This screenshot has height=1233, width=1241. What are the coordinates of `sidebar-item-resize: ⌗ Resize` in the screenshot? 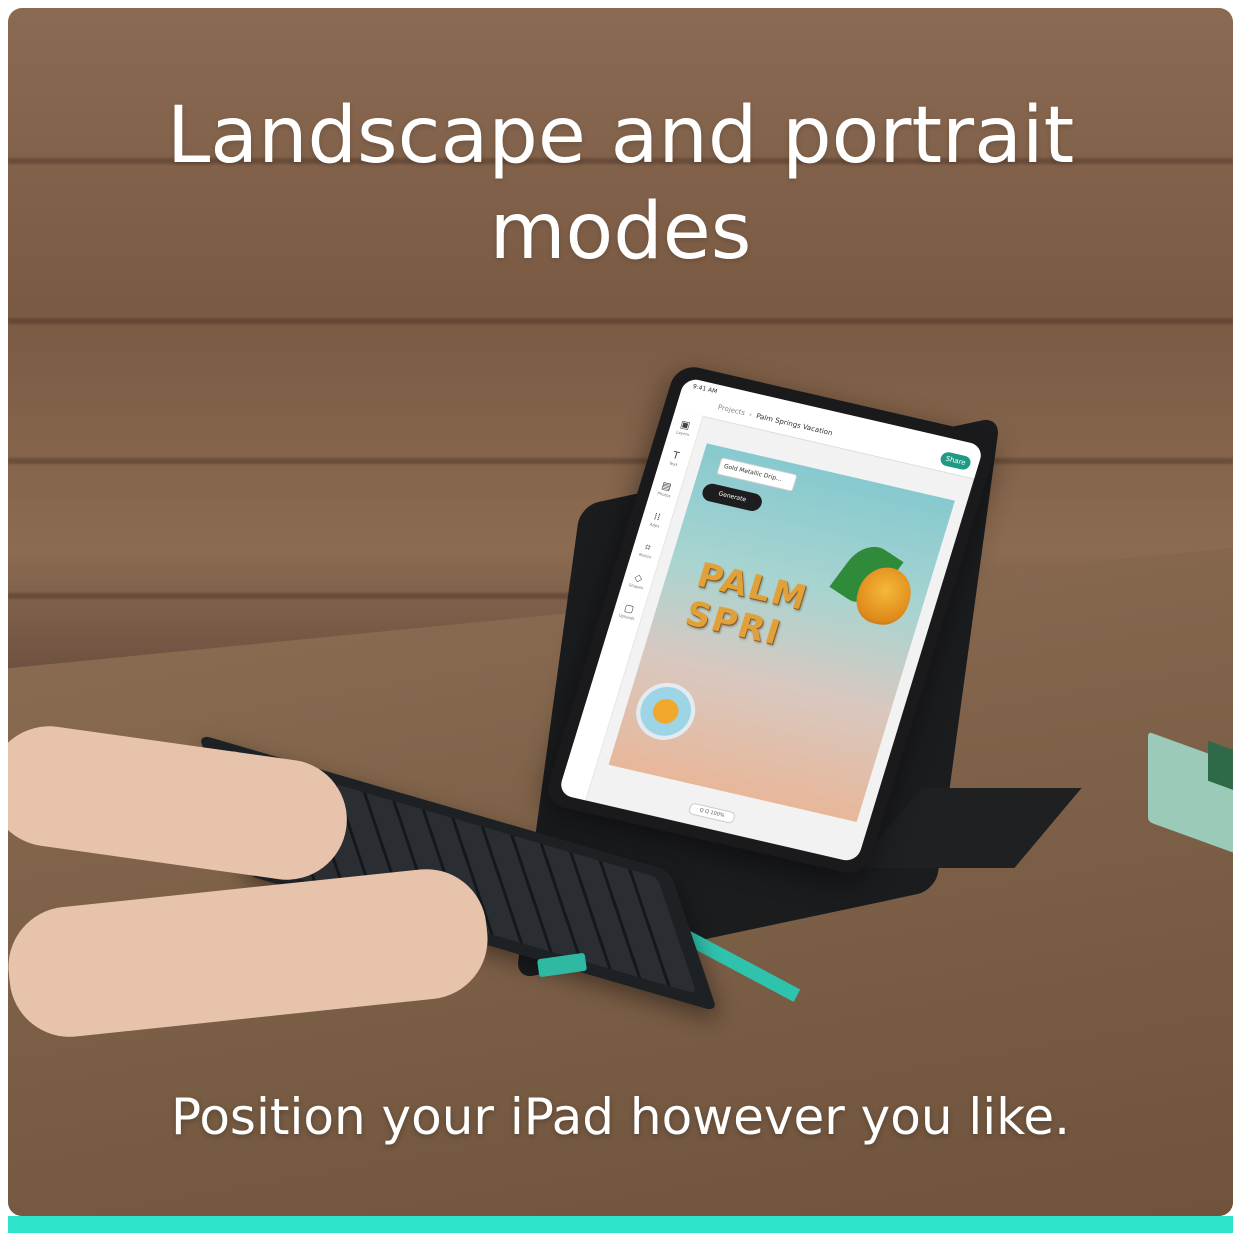 It's located at (647, 550).